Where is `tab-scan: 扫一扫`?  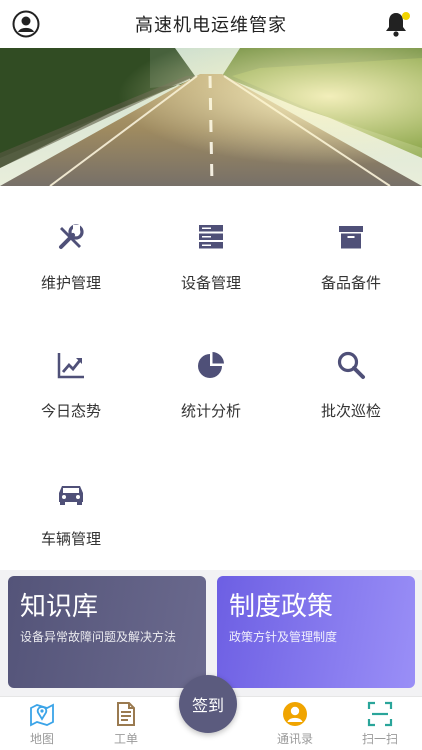
tab-scan: 扫一扫 is located at coordinates (380, 725).